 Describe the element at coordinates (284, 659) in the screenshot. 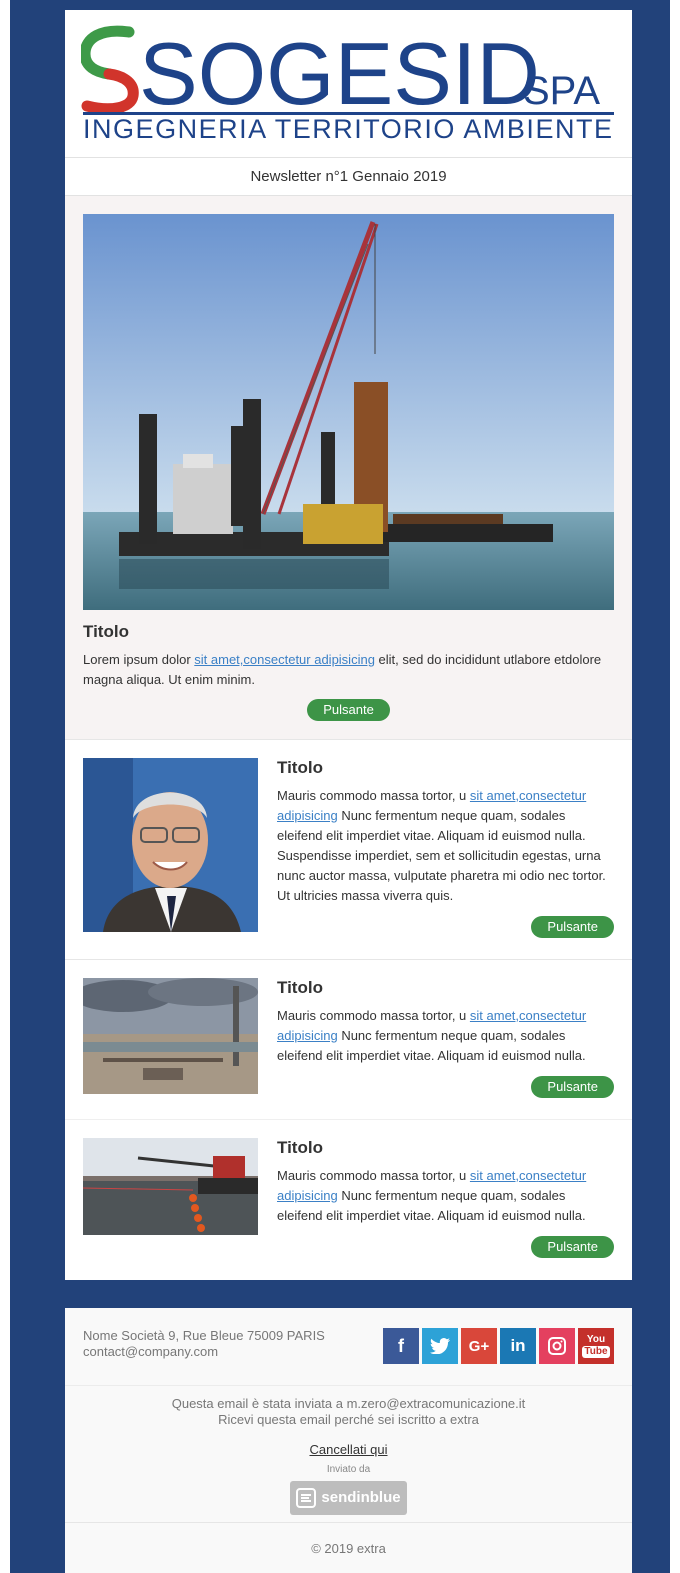

I see `hero-link: sit amet,consectetur adipisicing` at that location.